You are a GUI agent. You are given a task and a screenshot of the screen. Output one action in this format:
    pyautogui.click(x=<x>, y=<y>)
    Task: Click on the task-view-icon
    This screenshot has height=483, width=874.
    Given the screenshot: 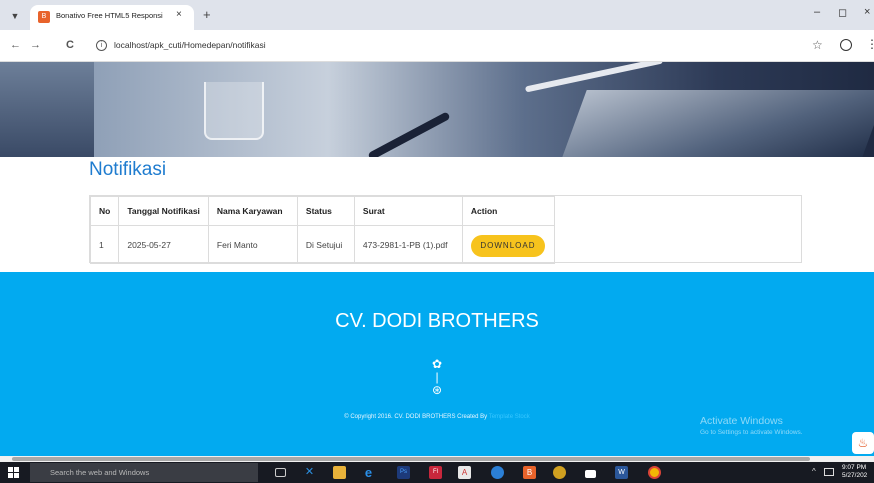 What is the action you would take?
    pyautogui.click(x=280, y=472)
    